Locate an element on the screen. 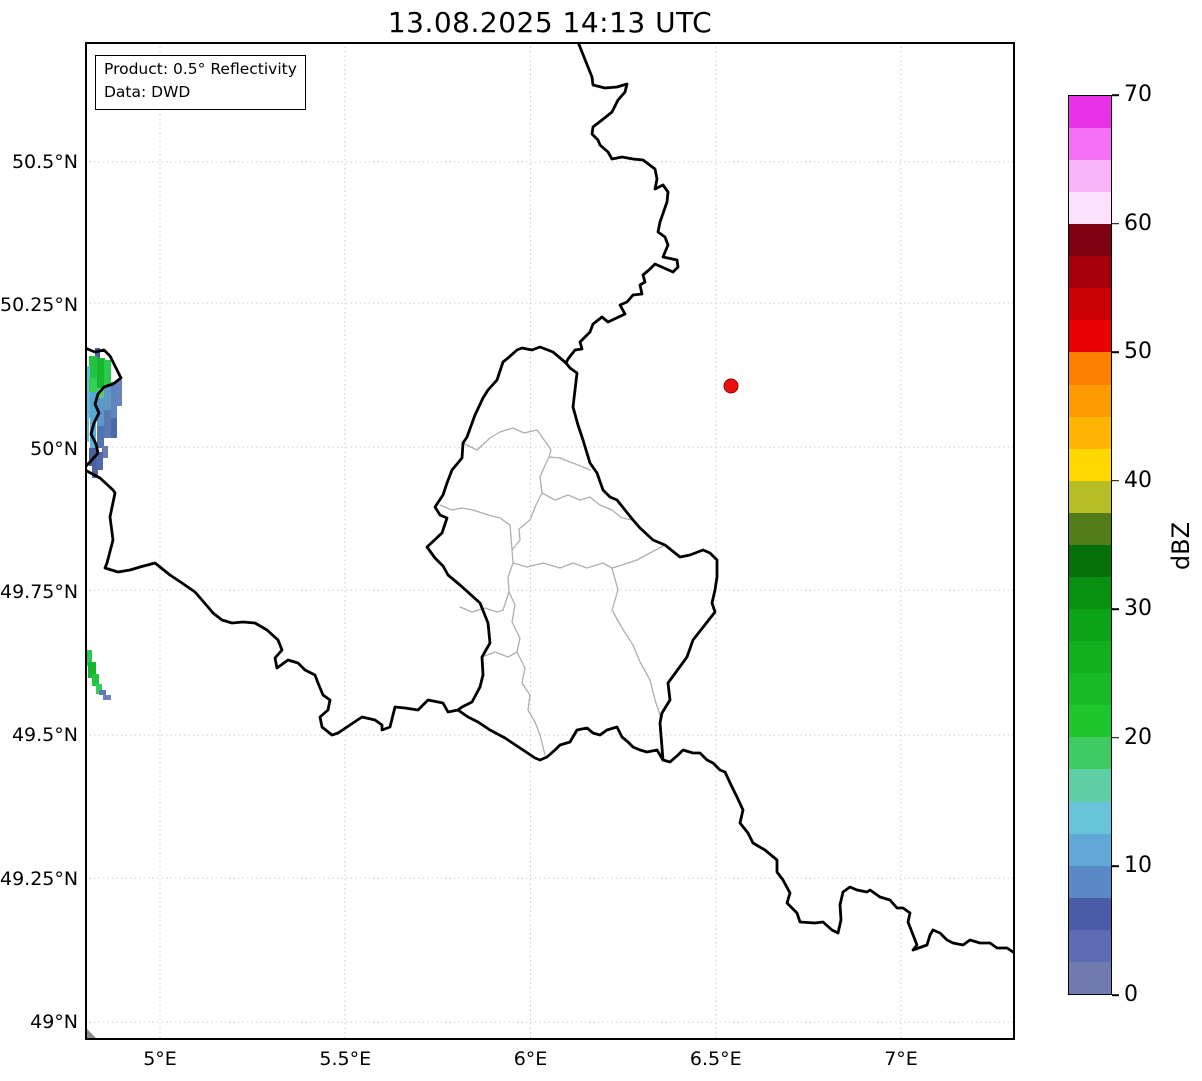 The image size is (1202, 1081). x-tick-label: 5.5°E is located at coordinates (345, 1059).